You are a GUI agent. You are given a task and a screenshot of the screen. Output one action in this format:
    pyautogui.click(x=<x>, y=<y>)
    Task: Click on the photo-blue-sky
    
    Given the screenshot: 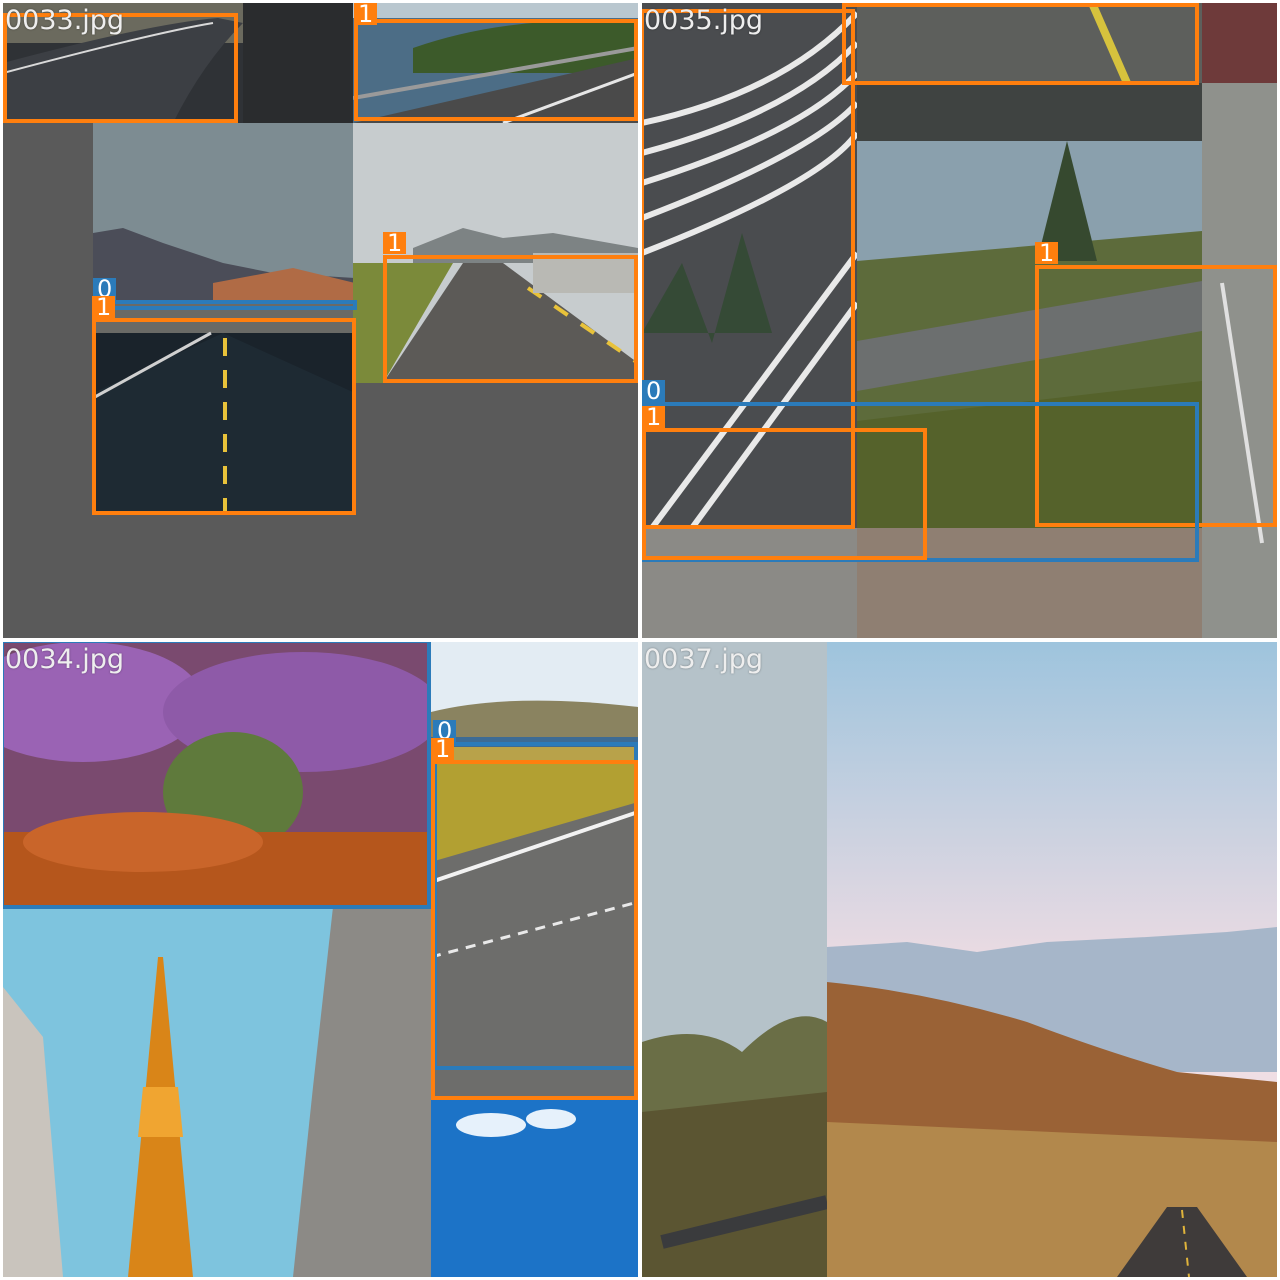 What is the action you would take?
    pyautogui.click(x=534, y=1187)
    